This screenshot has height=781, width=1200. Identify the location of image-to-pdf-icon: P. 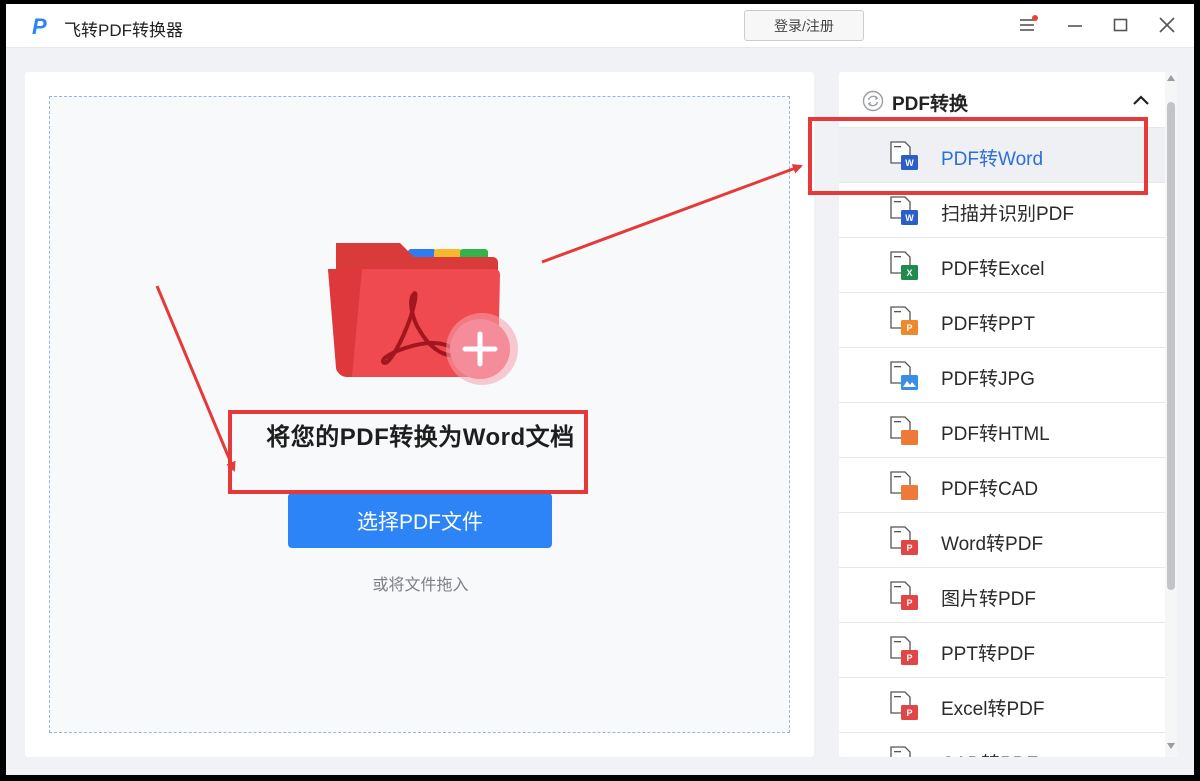
(904, 595).